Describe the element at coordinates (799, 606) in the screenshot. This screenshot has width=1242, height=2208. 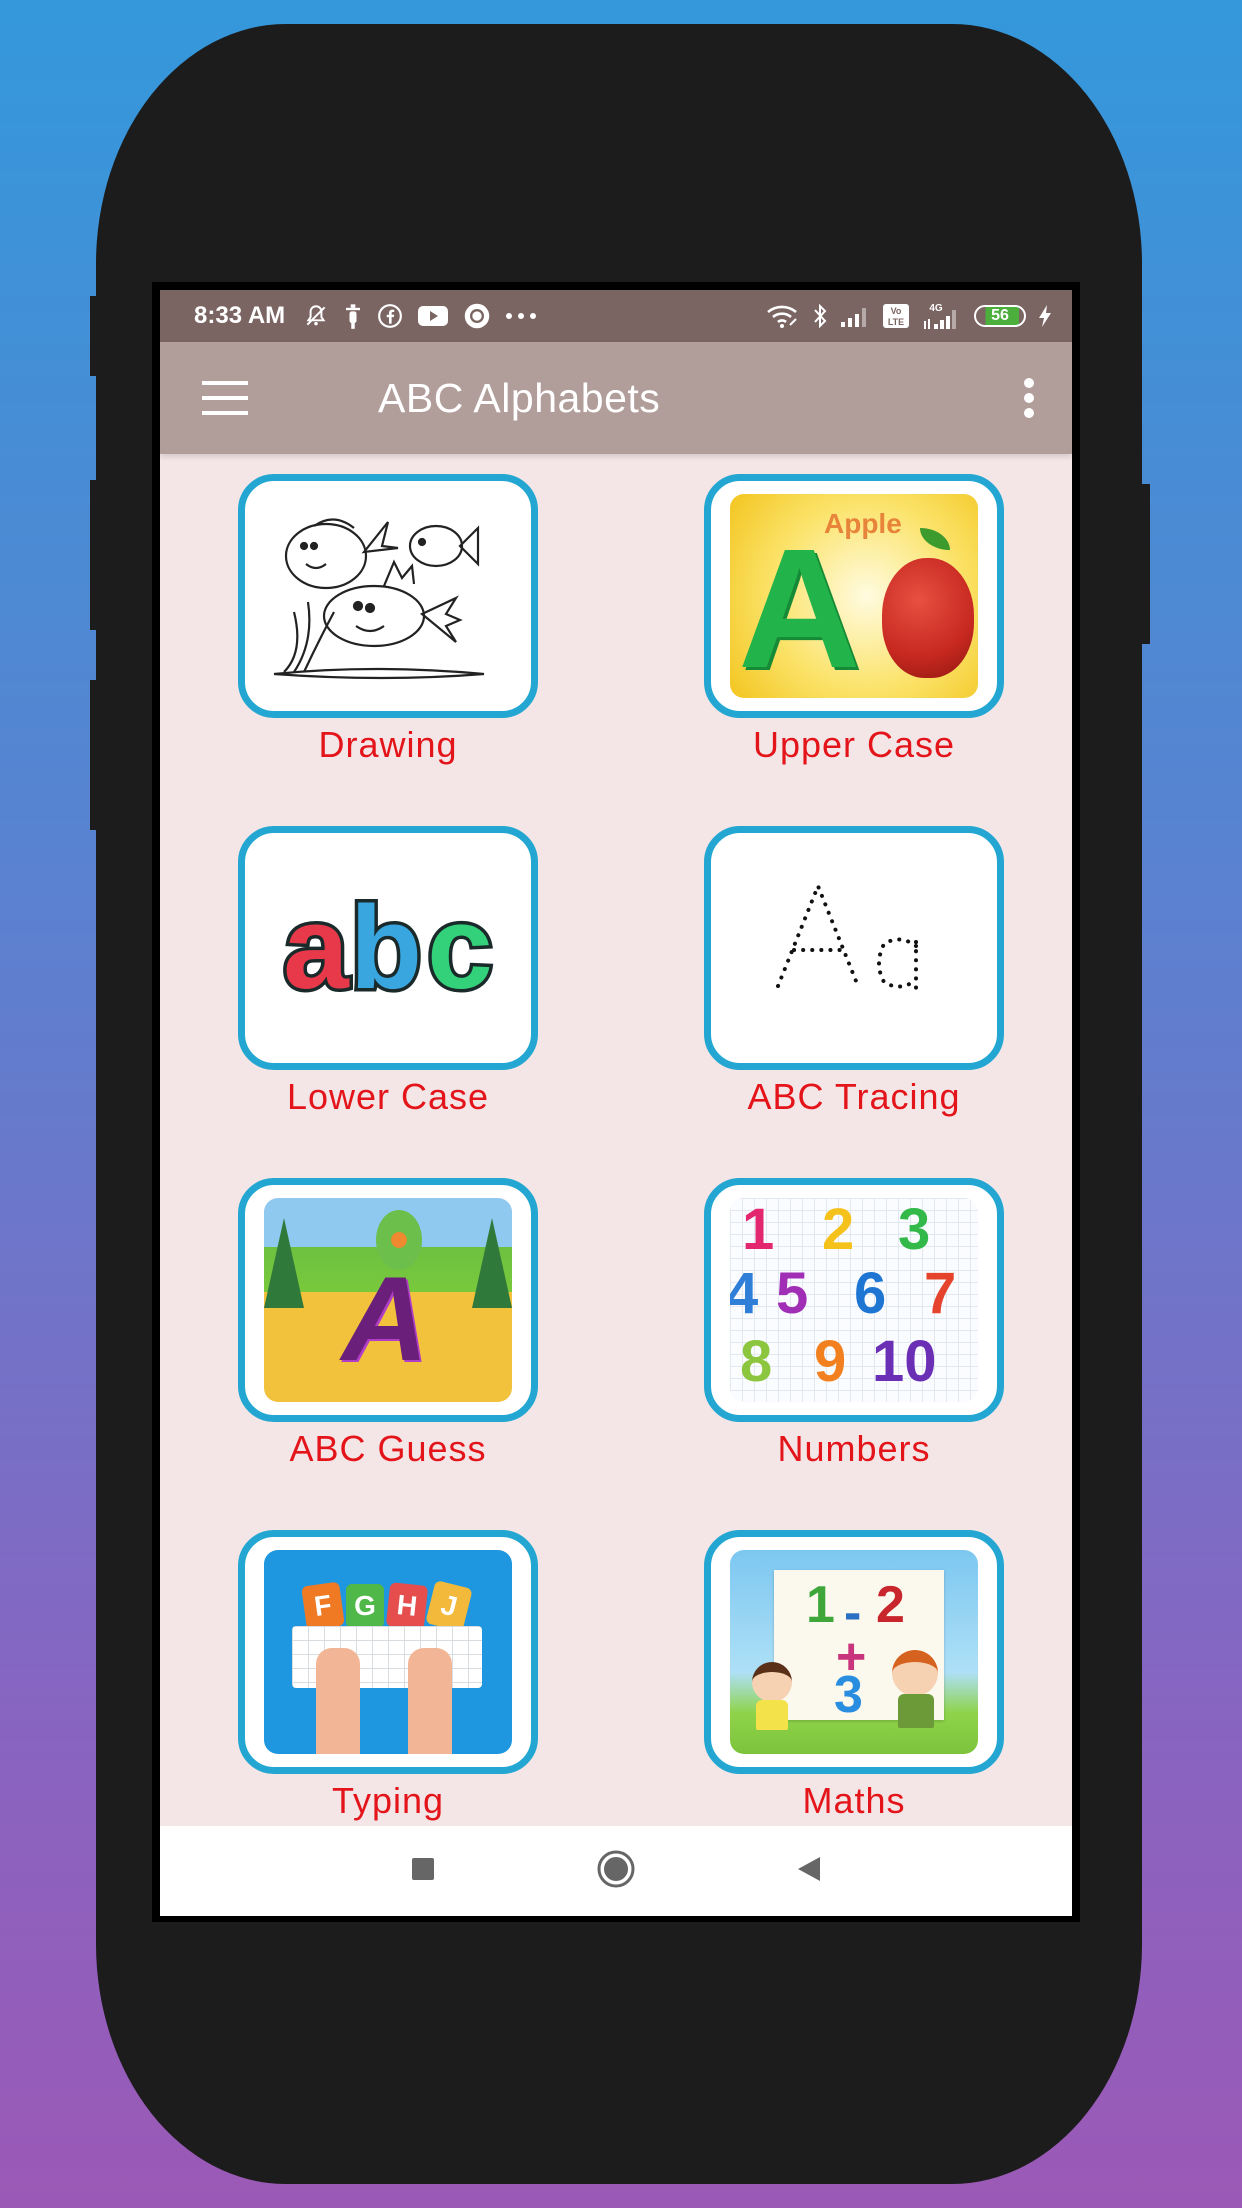
I see `art-letter-a: A` at that location.